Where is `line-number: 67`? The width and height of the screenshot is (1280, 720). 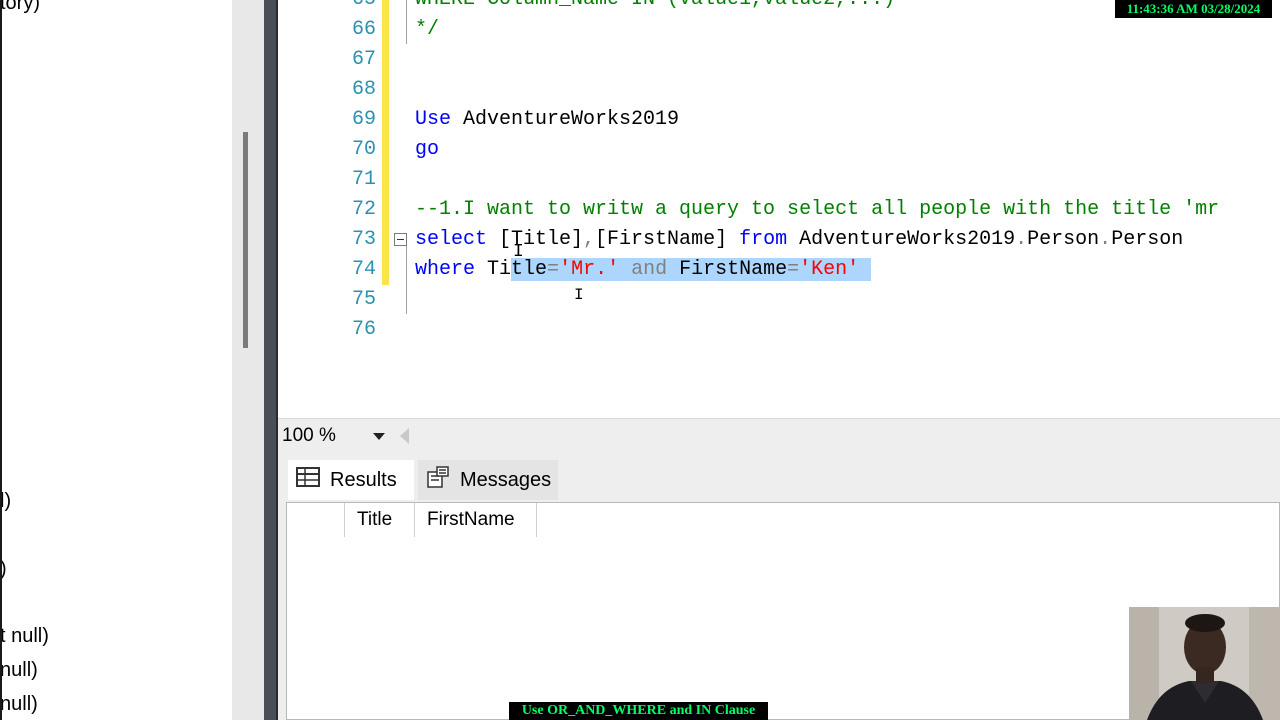
line-number: 67 is located at coordinates (363, 59).